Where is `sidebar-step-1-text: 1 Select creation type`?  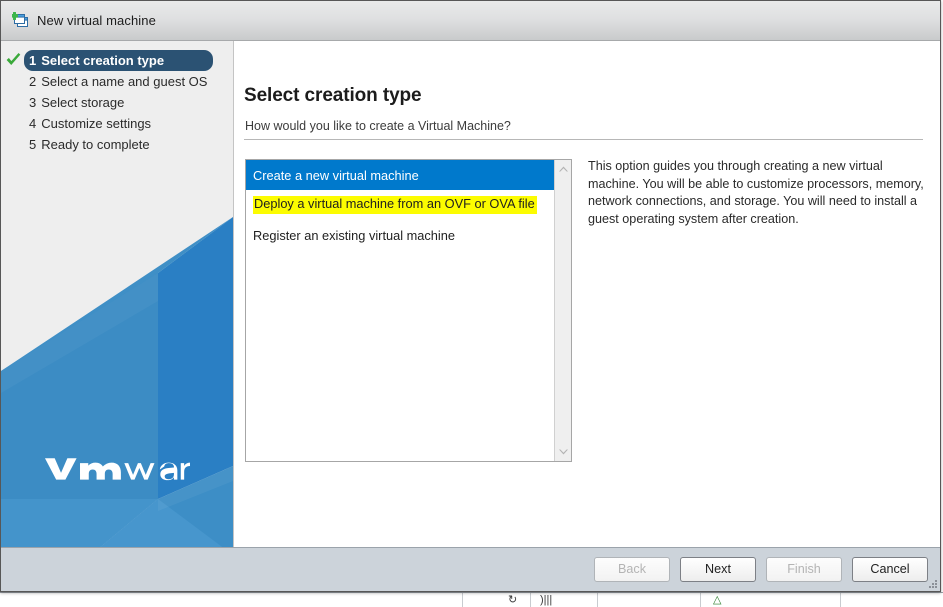 sidebar-step-1-text: 1 Select creation type is located at coordinates (94, 60).